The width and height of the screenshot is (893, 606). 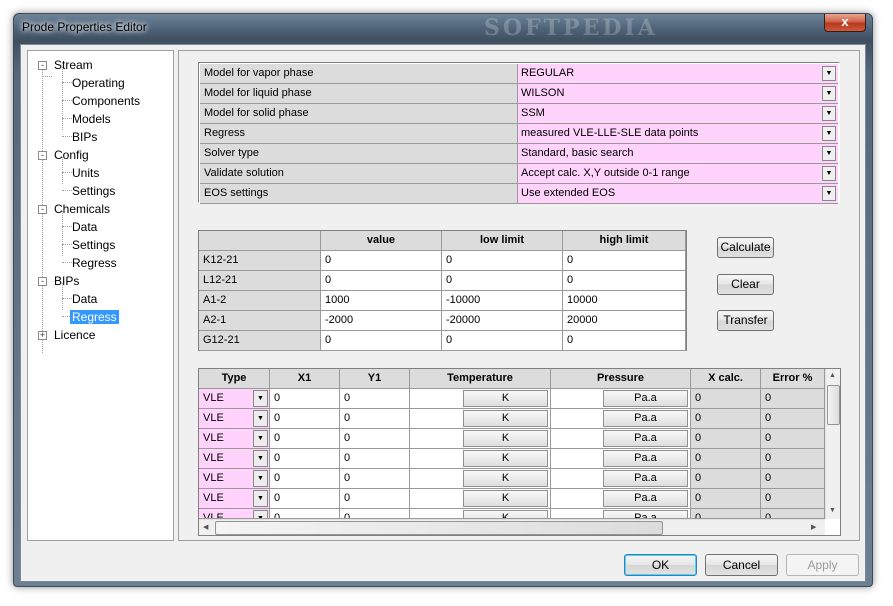 I want to click on tree-item-bips-data: Data, so click(x=84, y=299).